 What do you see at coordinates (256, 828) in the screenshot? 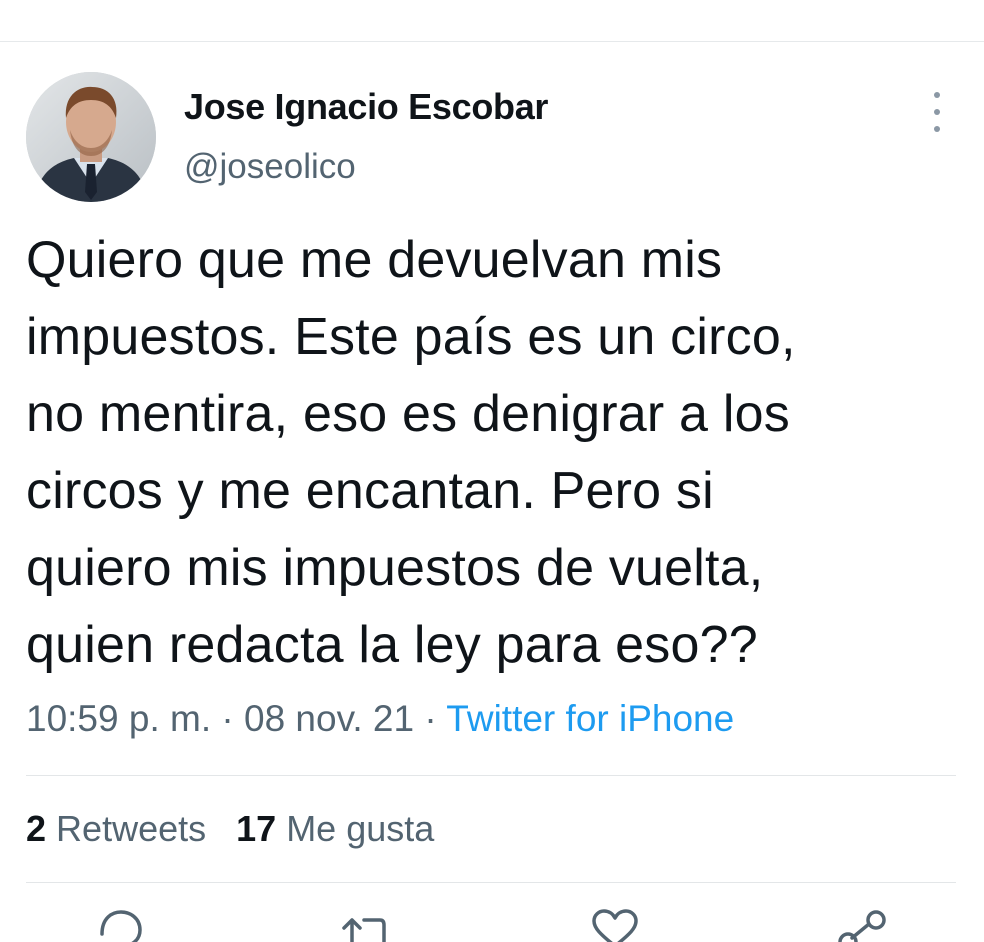
I see `likes-count: 17` at bounding box center [256, 828].